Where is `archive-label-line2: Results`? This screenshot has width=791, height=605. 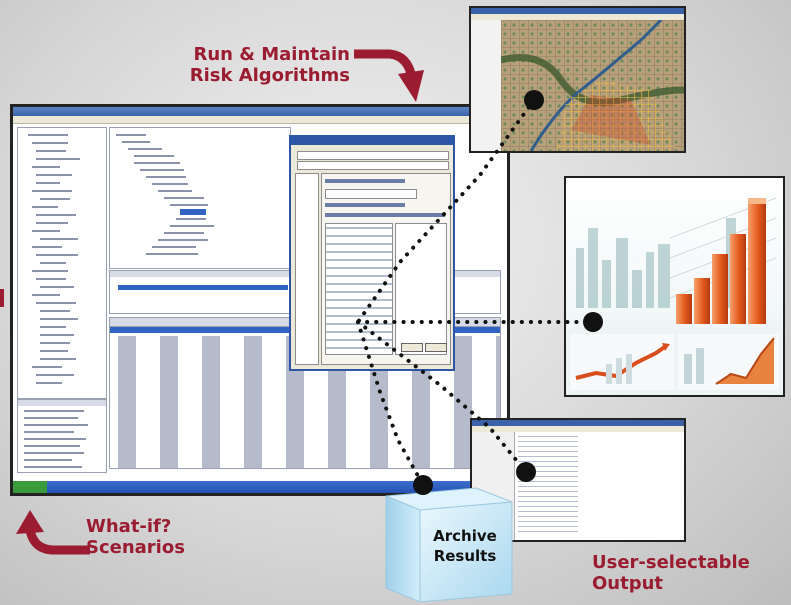
archive-label-line2: Results is located at coordinates (465, 556).